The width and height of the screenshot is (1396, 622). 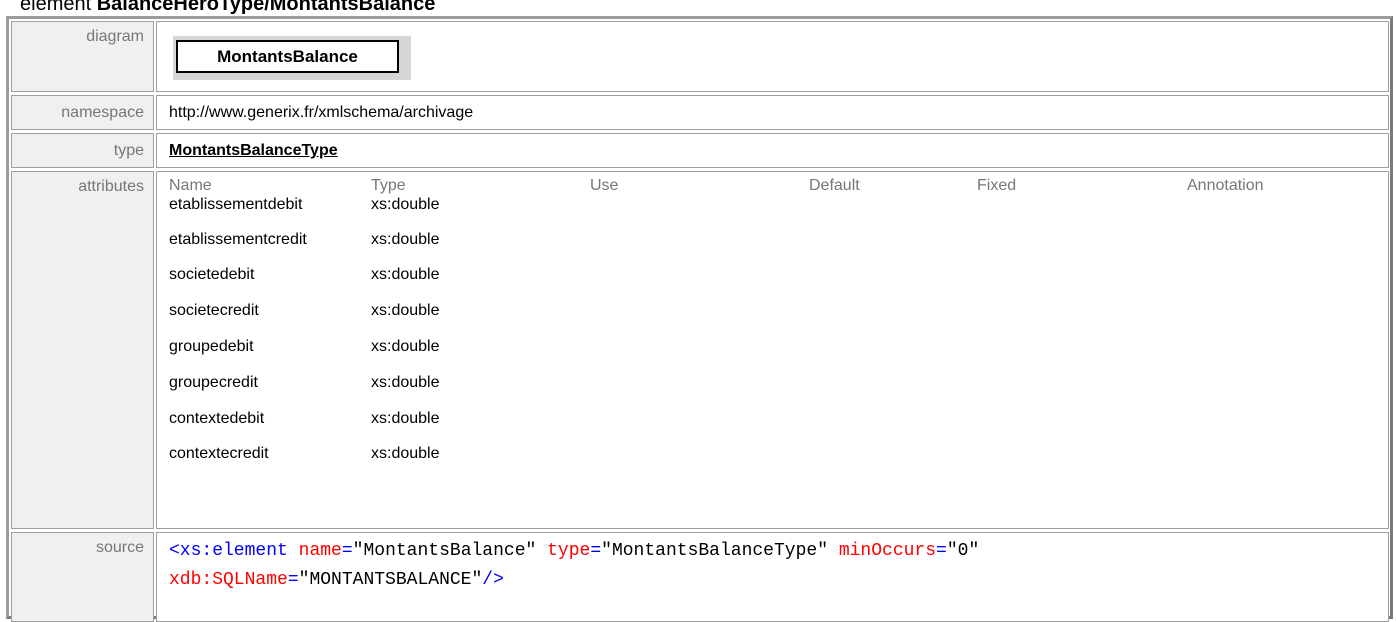 I want to click on attr-header-type: Type, so click(x=388, y=185).